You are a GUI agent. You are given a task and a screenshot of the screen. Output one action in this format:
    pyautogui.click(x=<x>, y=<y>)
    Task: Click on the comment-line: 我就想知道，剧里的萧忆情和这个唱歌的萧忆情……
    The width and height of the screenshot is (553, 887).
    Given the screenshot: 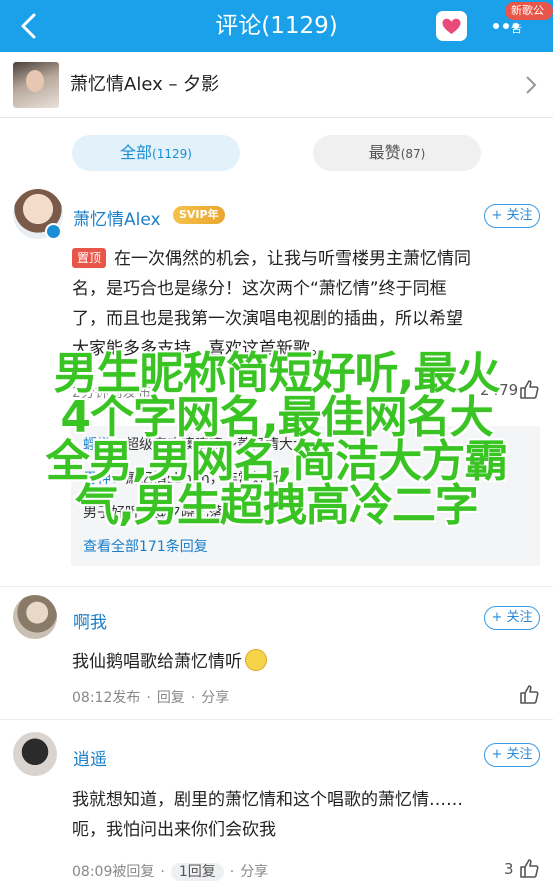 What is the action you would take?
    pyautogui.click(x=267, y=800)
    